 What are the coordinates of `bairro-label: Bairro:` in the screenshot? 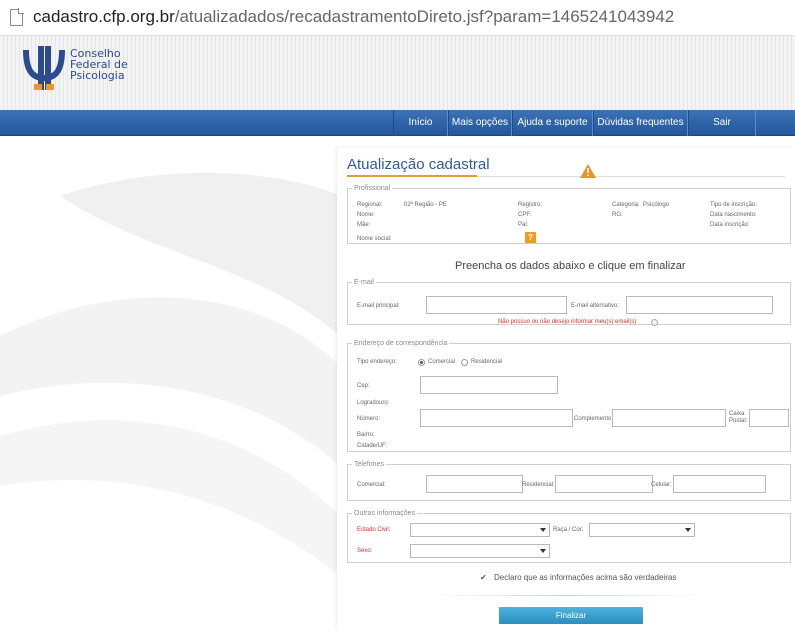 It's located at (366, 435).